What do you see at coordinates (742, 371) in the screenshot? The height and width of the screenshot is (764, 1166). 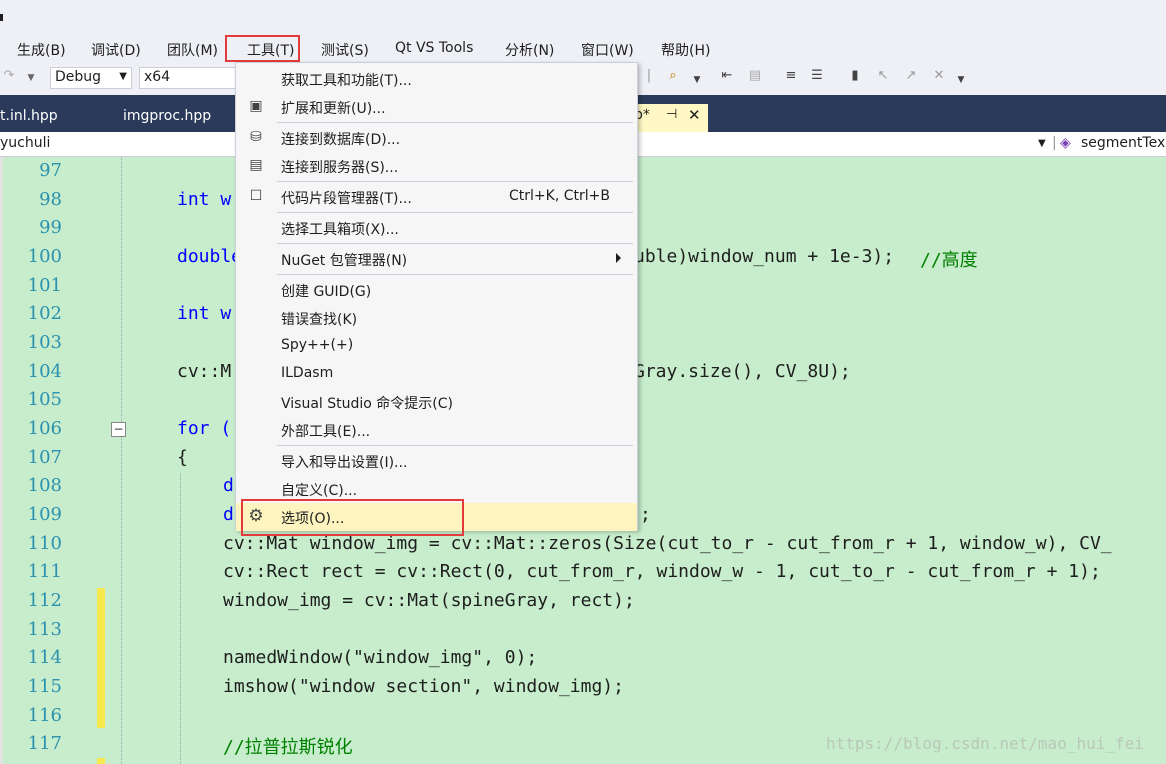 I see `code-line: Gray.size(), CV_8U);` at bounding box center [742, 371].